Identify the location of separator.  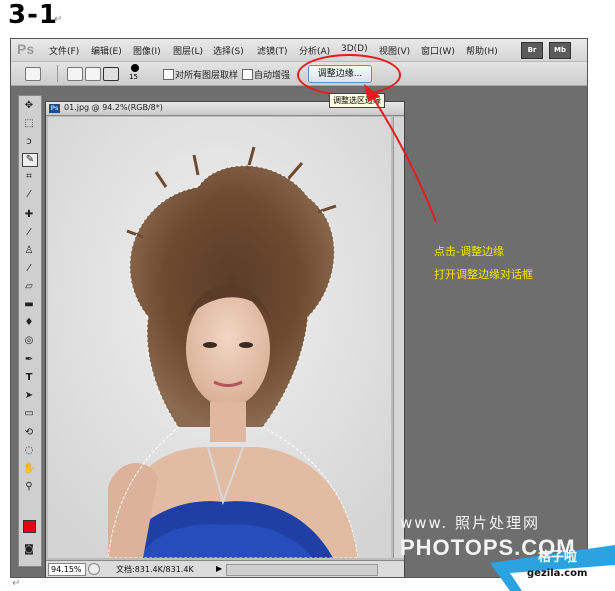
(57, 73).